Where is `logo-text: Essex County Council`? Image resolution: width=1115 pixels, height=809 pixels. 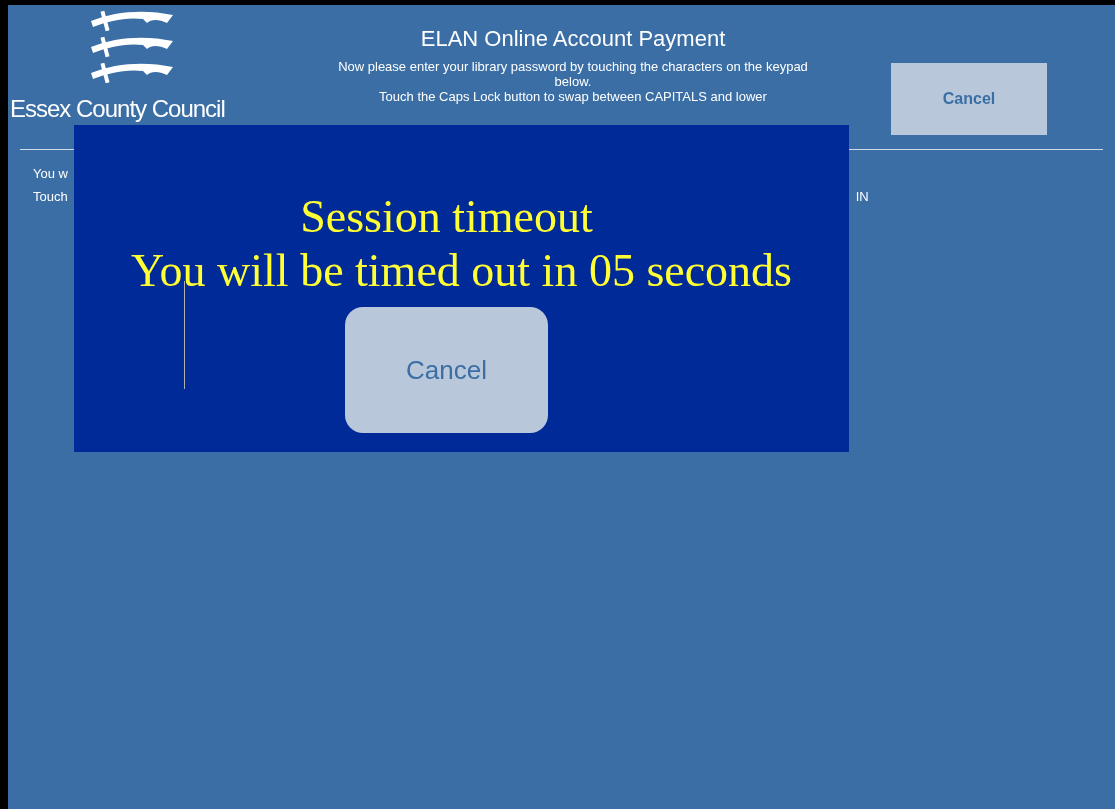 logo-text: Essex County Council is located at coordinates (117, 109).